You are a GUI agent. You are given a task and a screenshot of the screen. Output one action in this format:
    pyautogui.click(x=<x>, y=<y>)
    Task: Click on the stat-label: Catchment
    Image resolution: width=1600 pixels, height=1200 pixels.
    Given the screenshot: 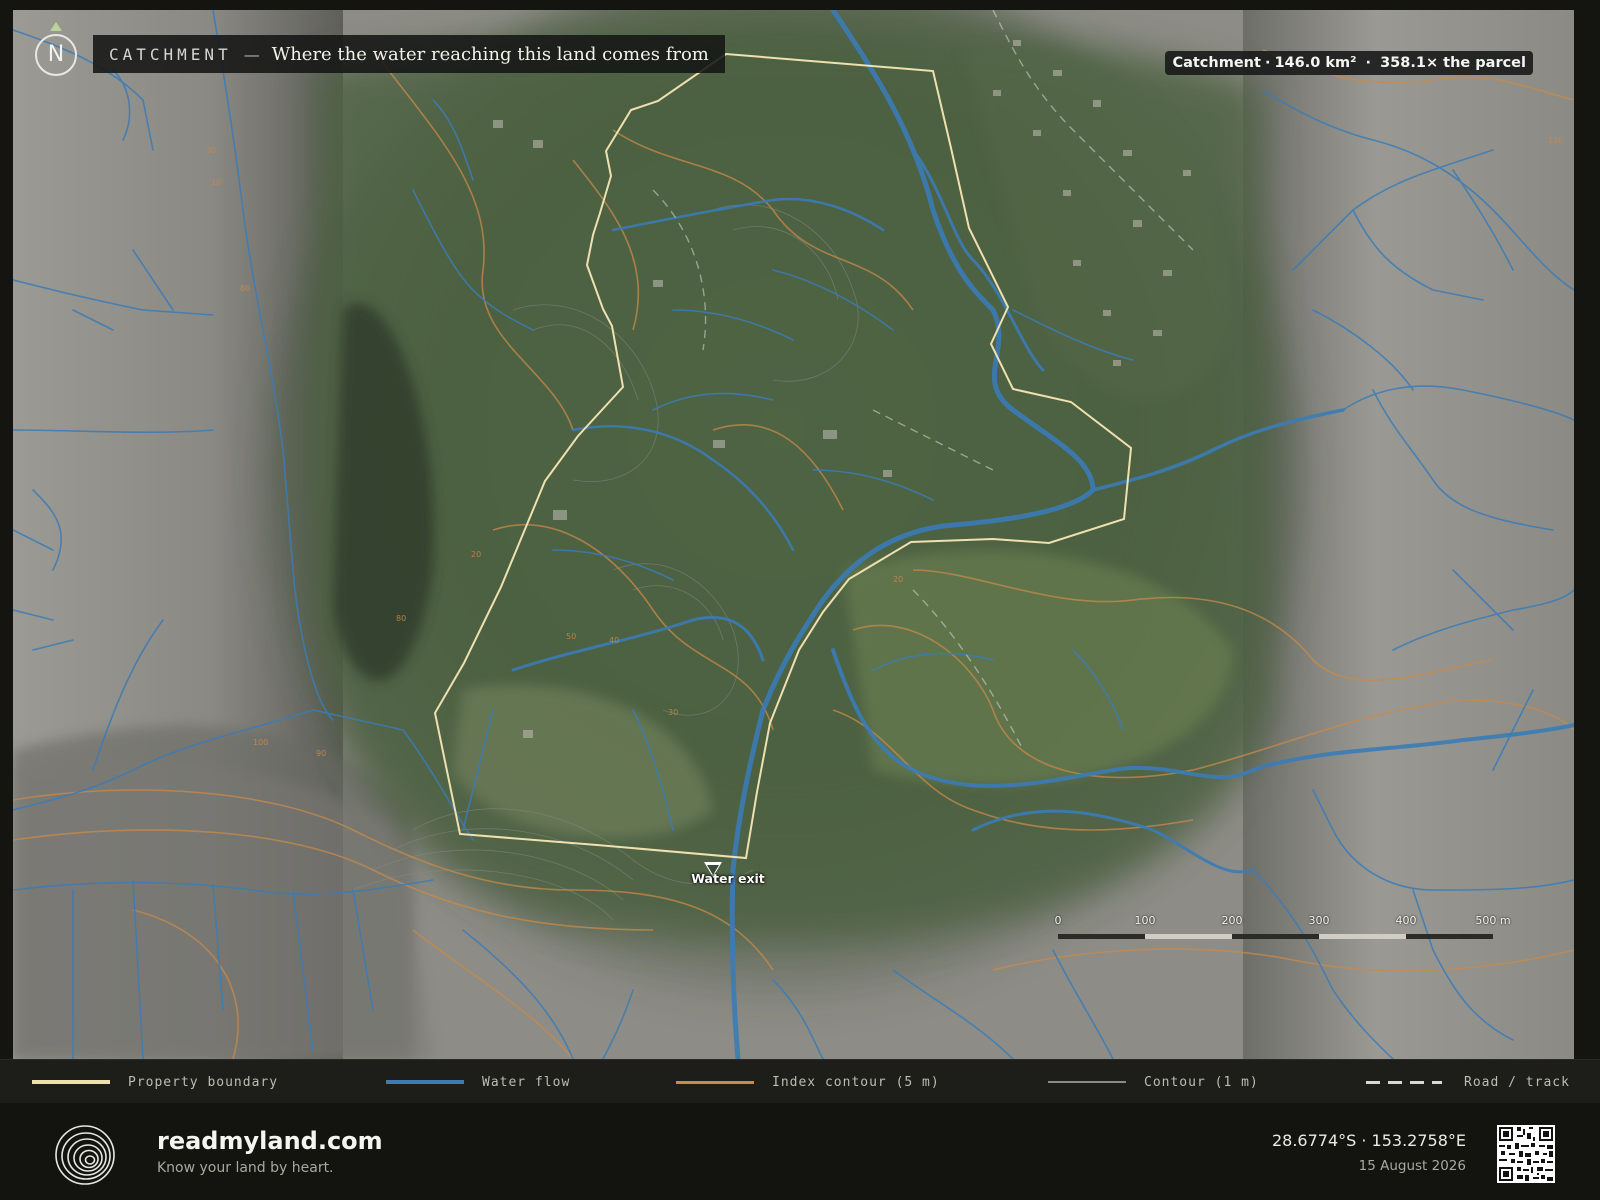 What is the action you would take?
    pyautogui.click(x=1216, y=63)
    